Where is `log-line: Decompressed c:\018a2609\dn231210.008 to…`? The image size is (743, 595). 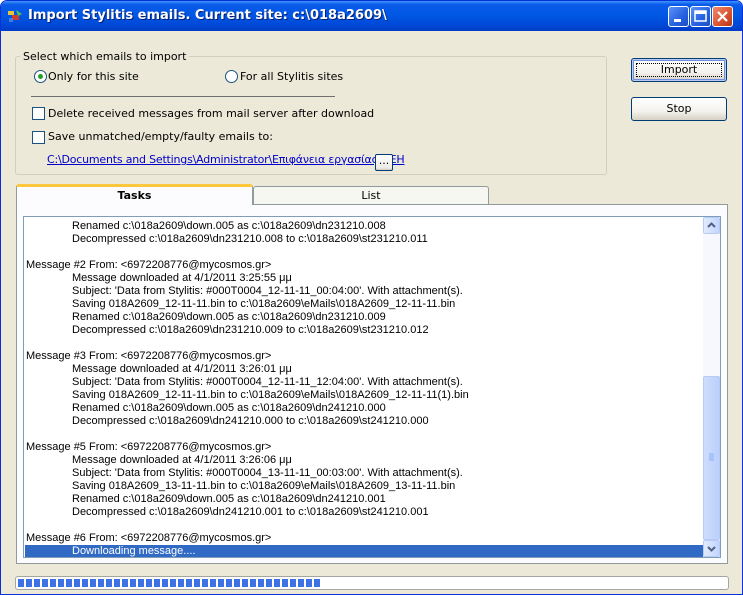 log-line: Decompressed c:\018a2609\dn231210.008 to… is located at coordinates (250, 239).